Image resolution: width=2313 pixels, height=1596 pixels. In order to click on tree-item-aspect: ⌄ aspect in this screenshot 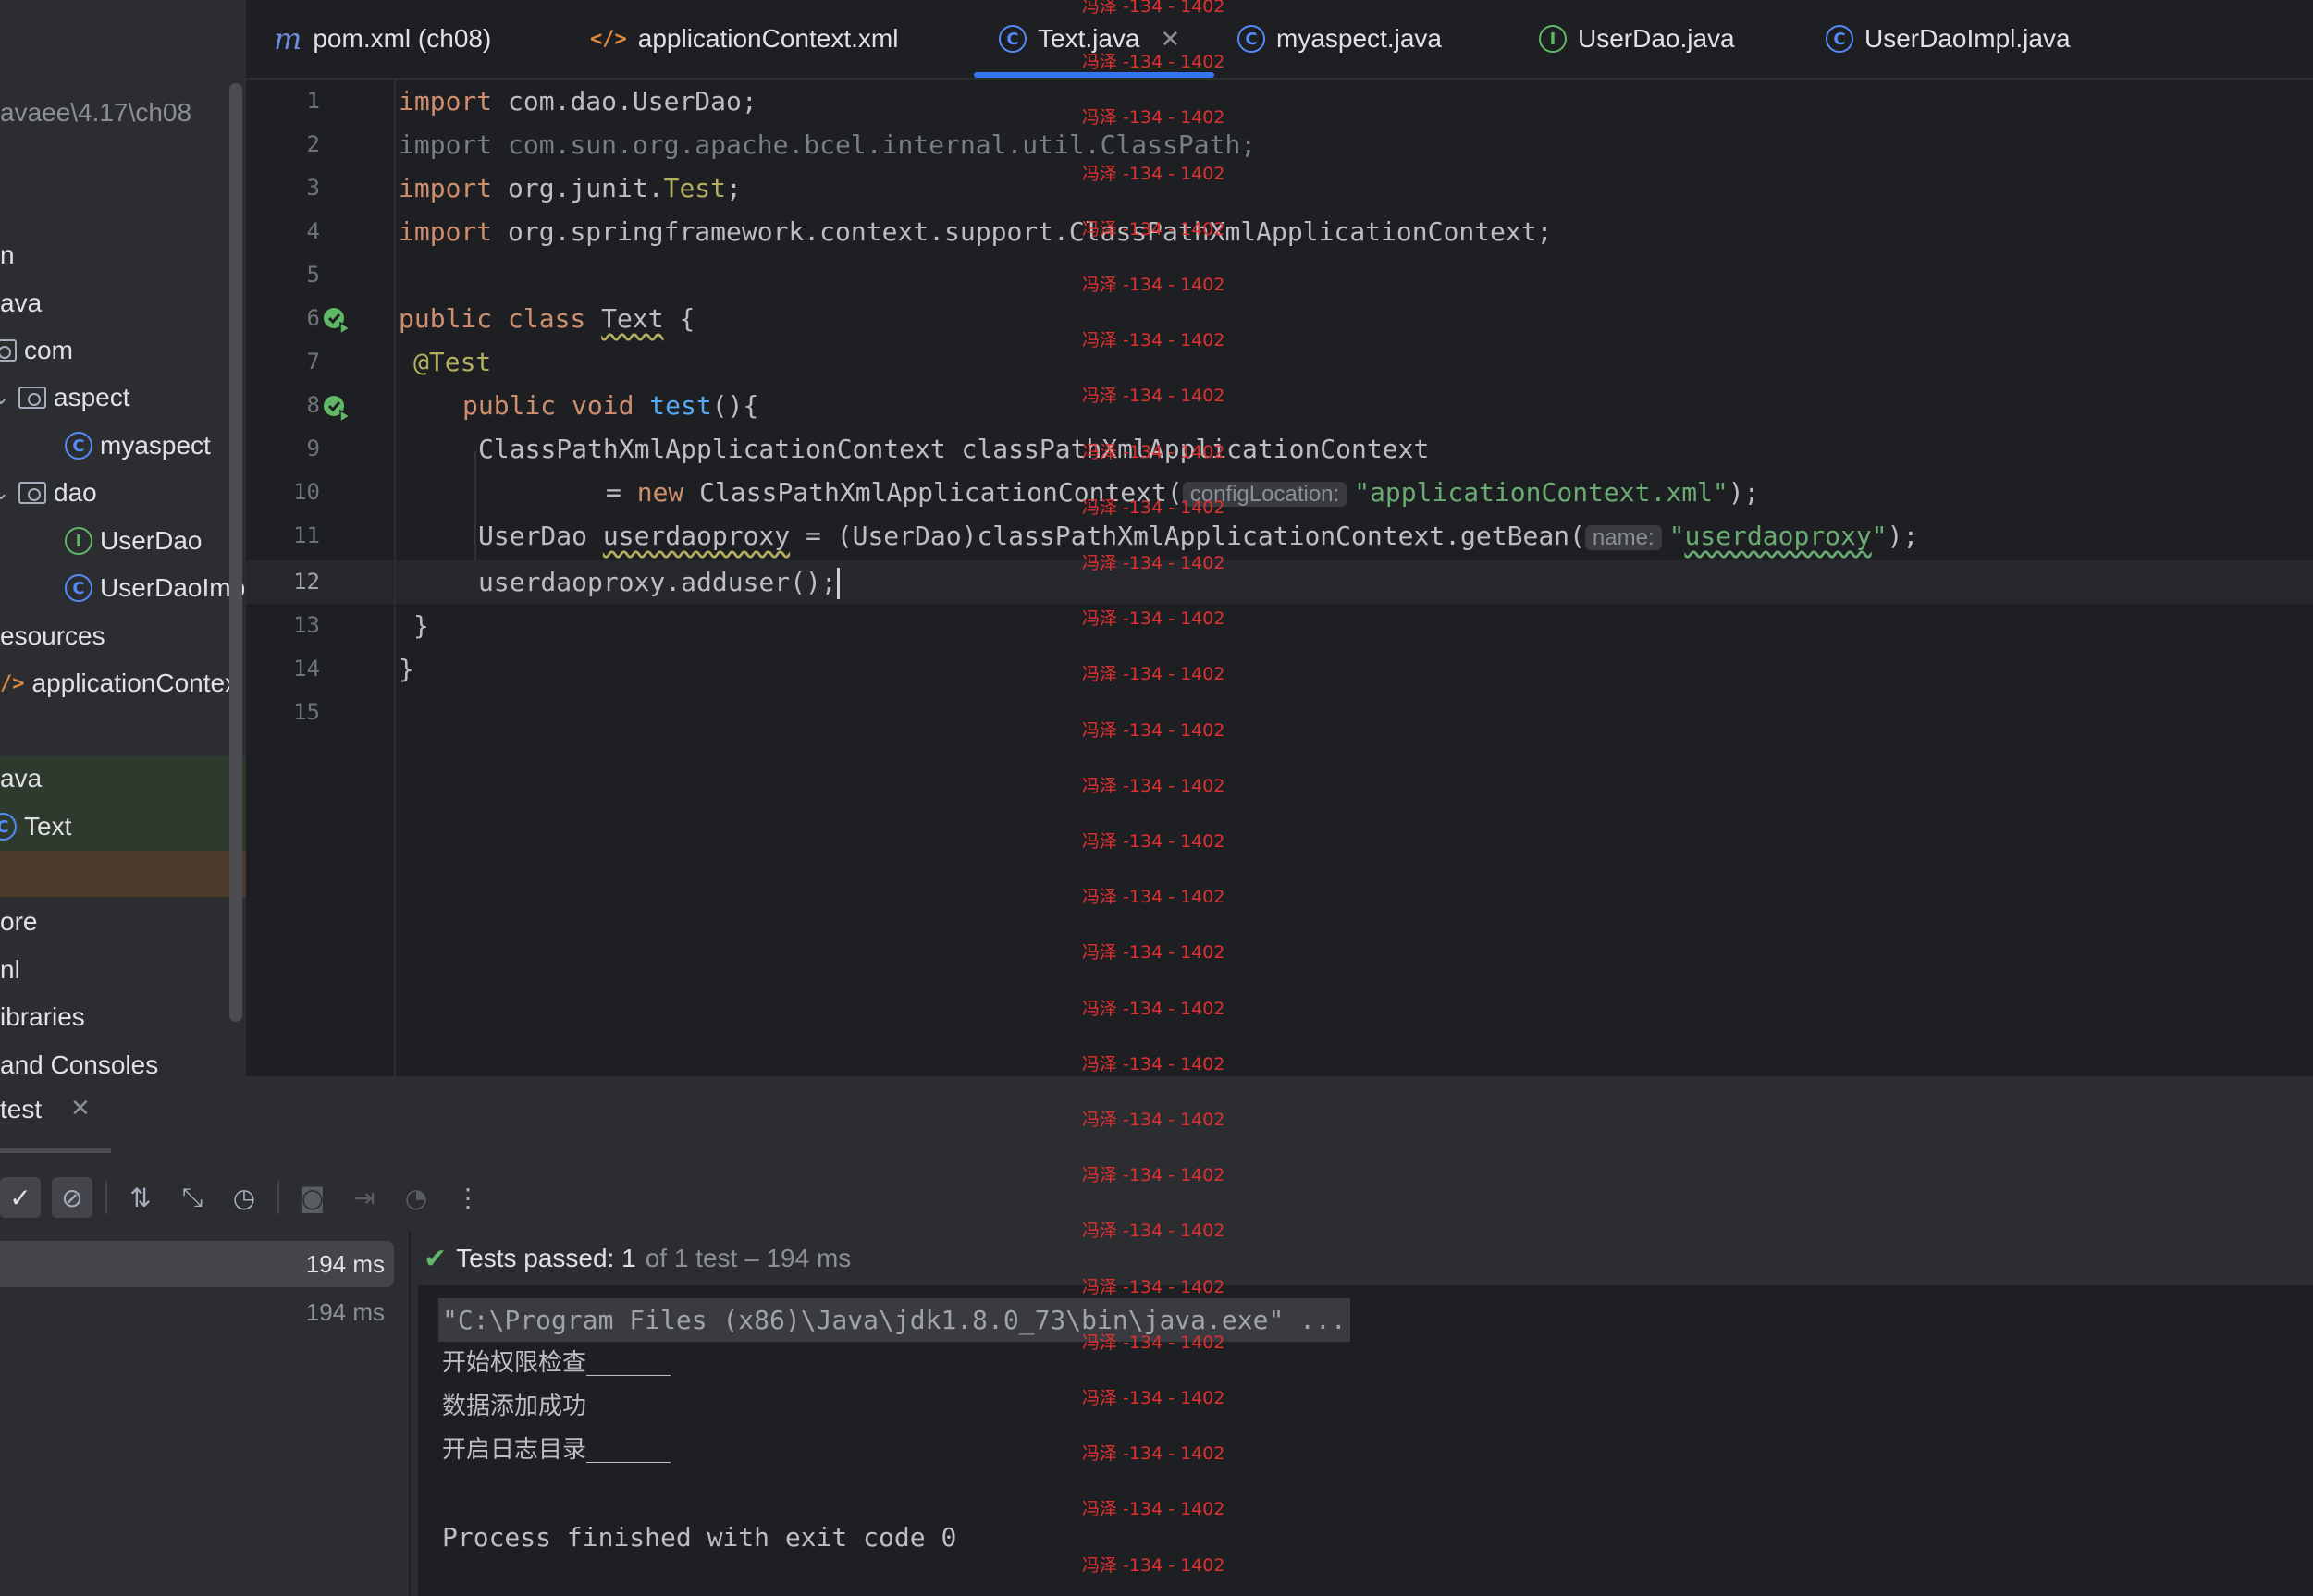, I will do `click(65, 397)`.